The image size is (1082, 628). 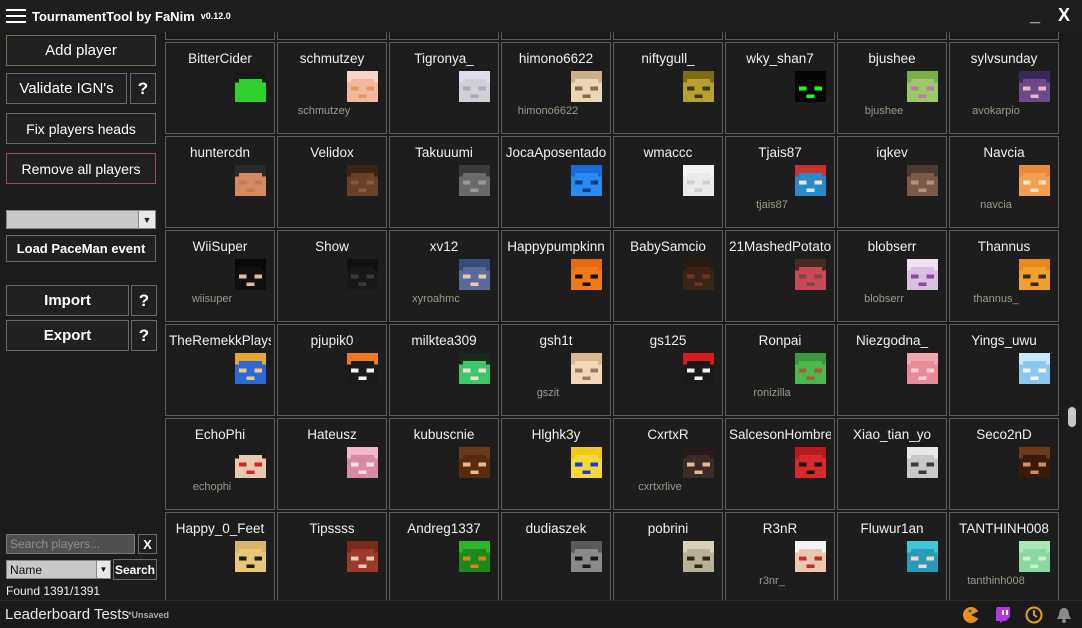 I want to click on player-card: milktea309, so click(x=444, y=370).